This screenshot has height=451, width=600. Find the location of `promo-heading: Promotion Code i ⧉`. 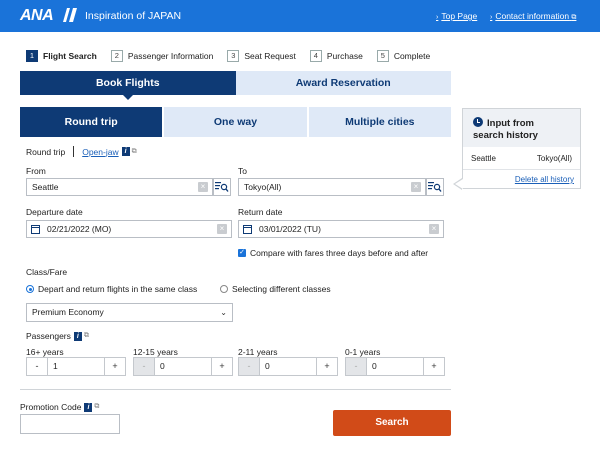

promo-heading: Promotion Code i ⧉ is located at coordinates (59, 407).